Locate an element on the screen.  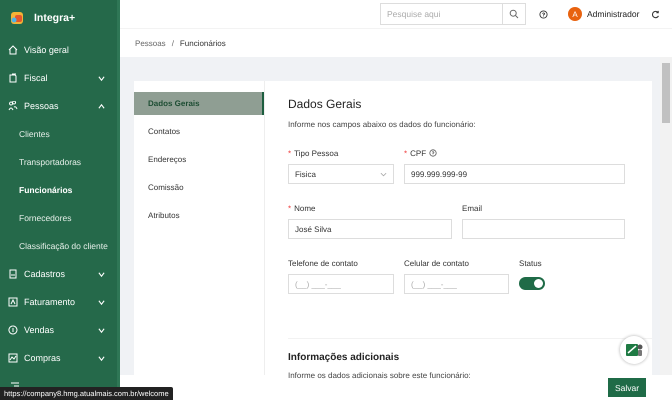
sidebar-item: Compras is located at coordinates (58, 358).